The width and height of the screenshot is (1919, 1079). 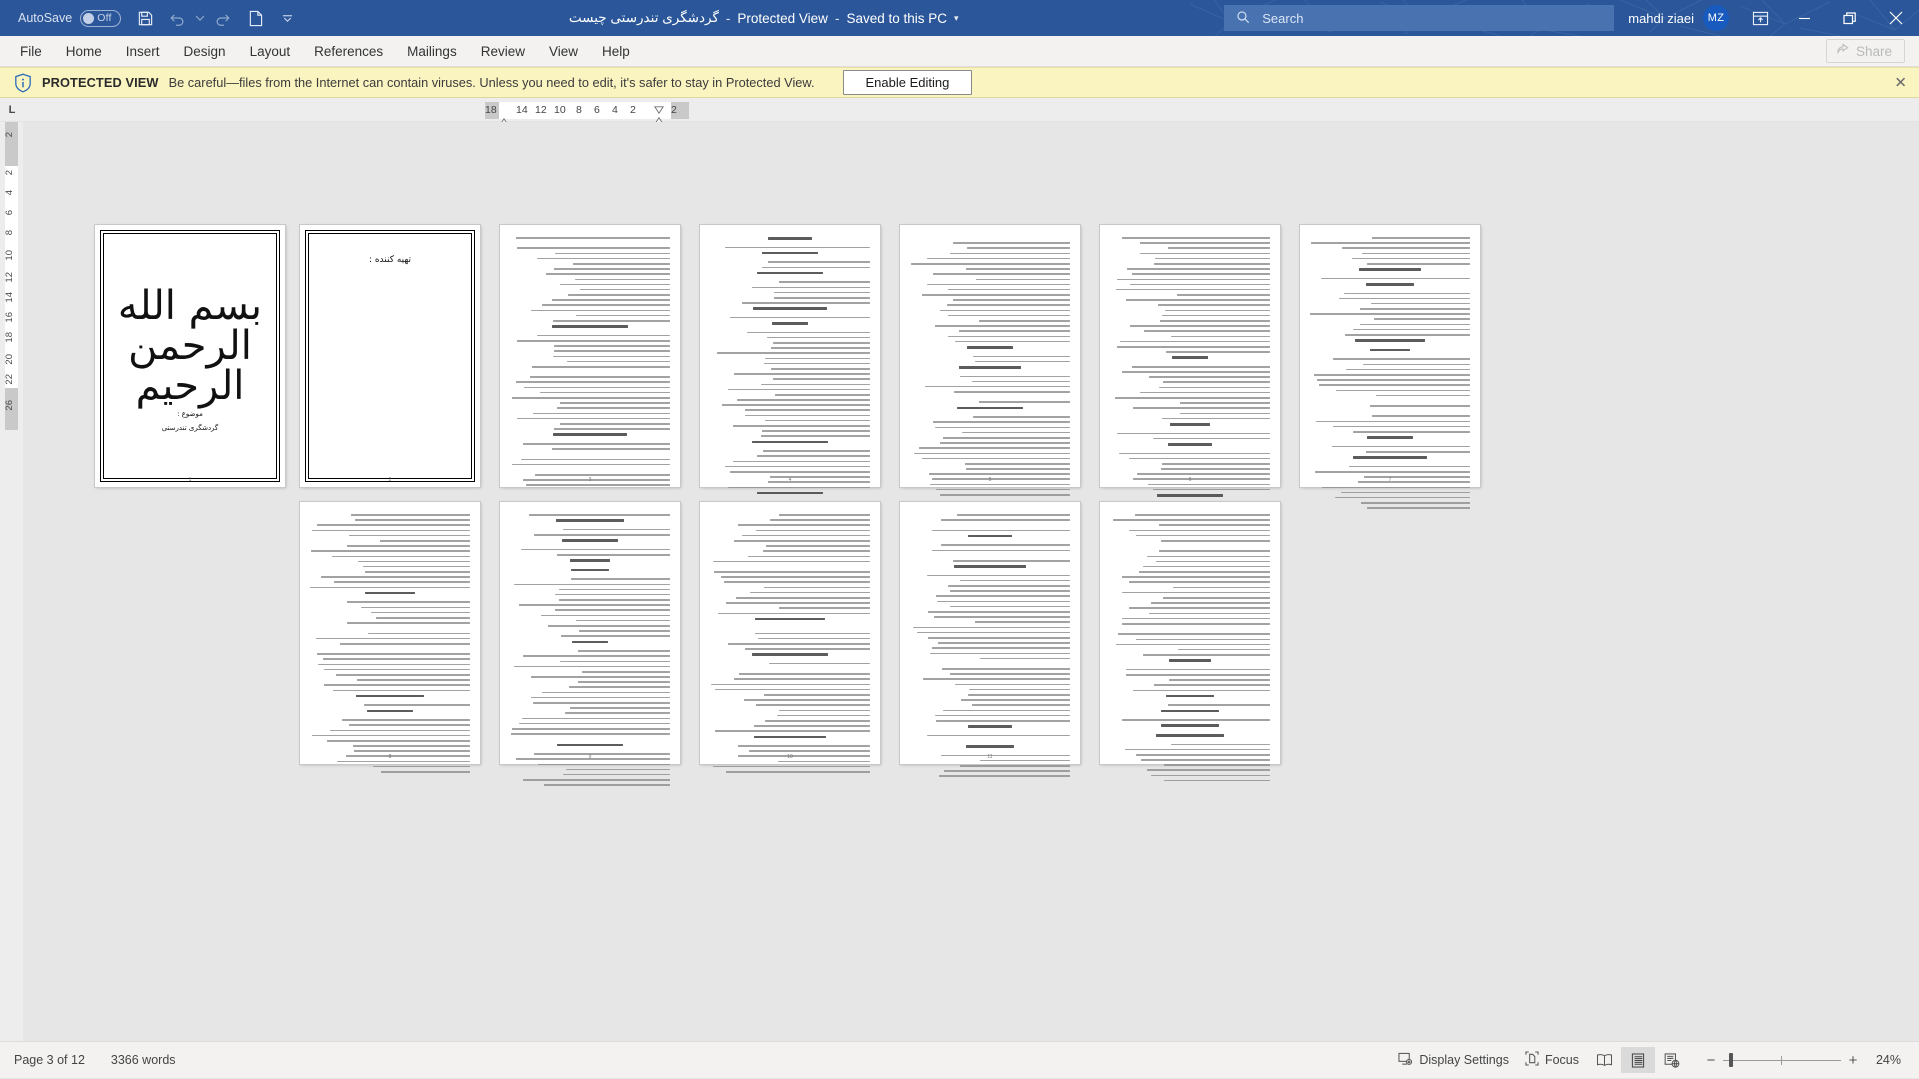 I want to click on undo-dropdown-icon, so click(x=200, y=18).